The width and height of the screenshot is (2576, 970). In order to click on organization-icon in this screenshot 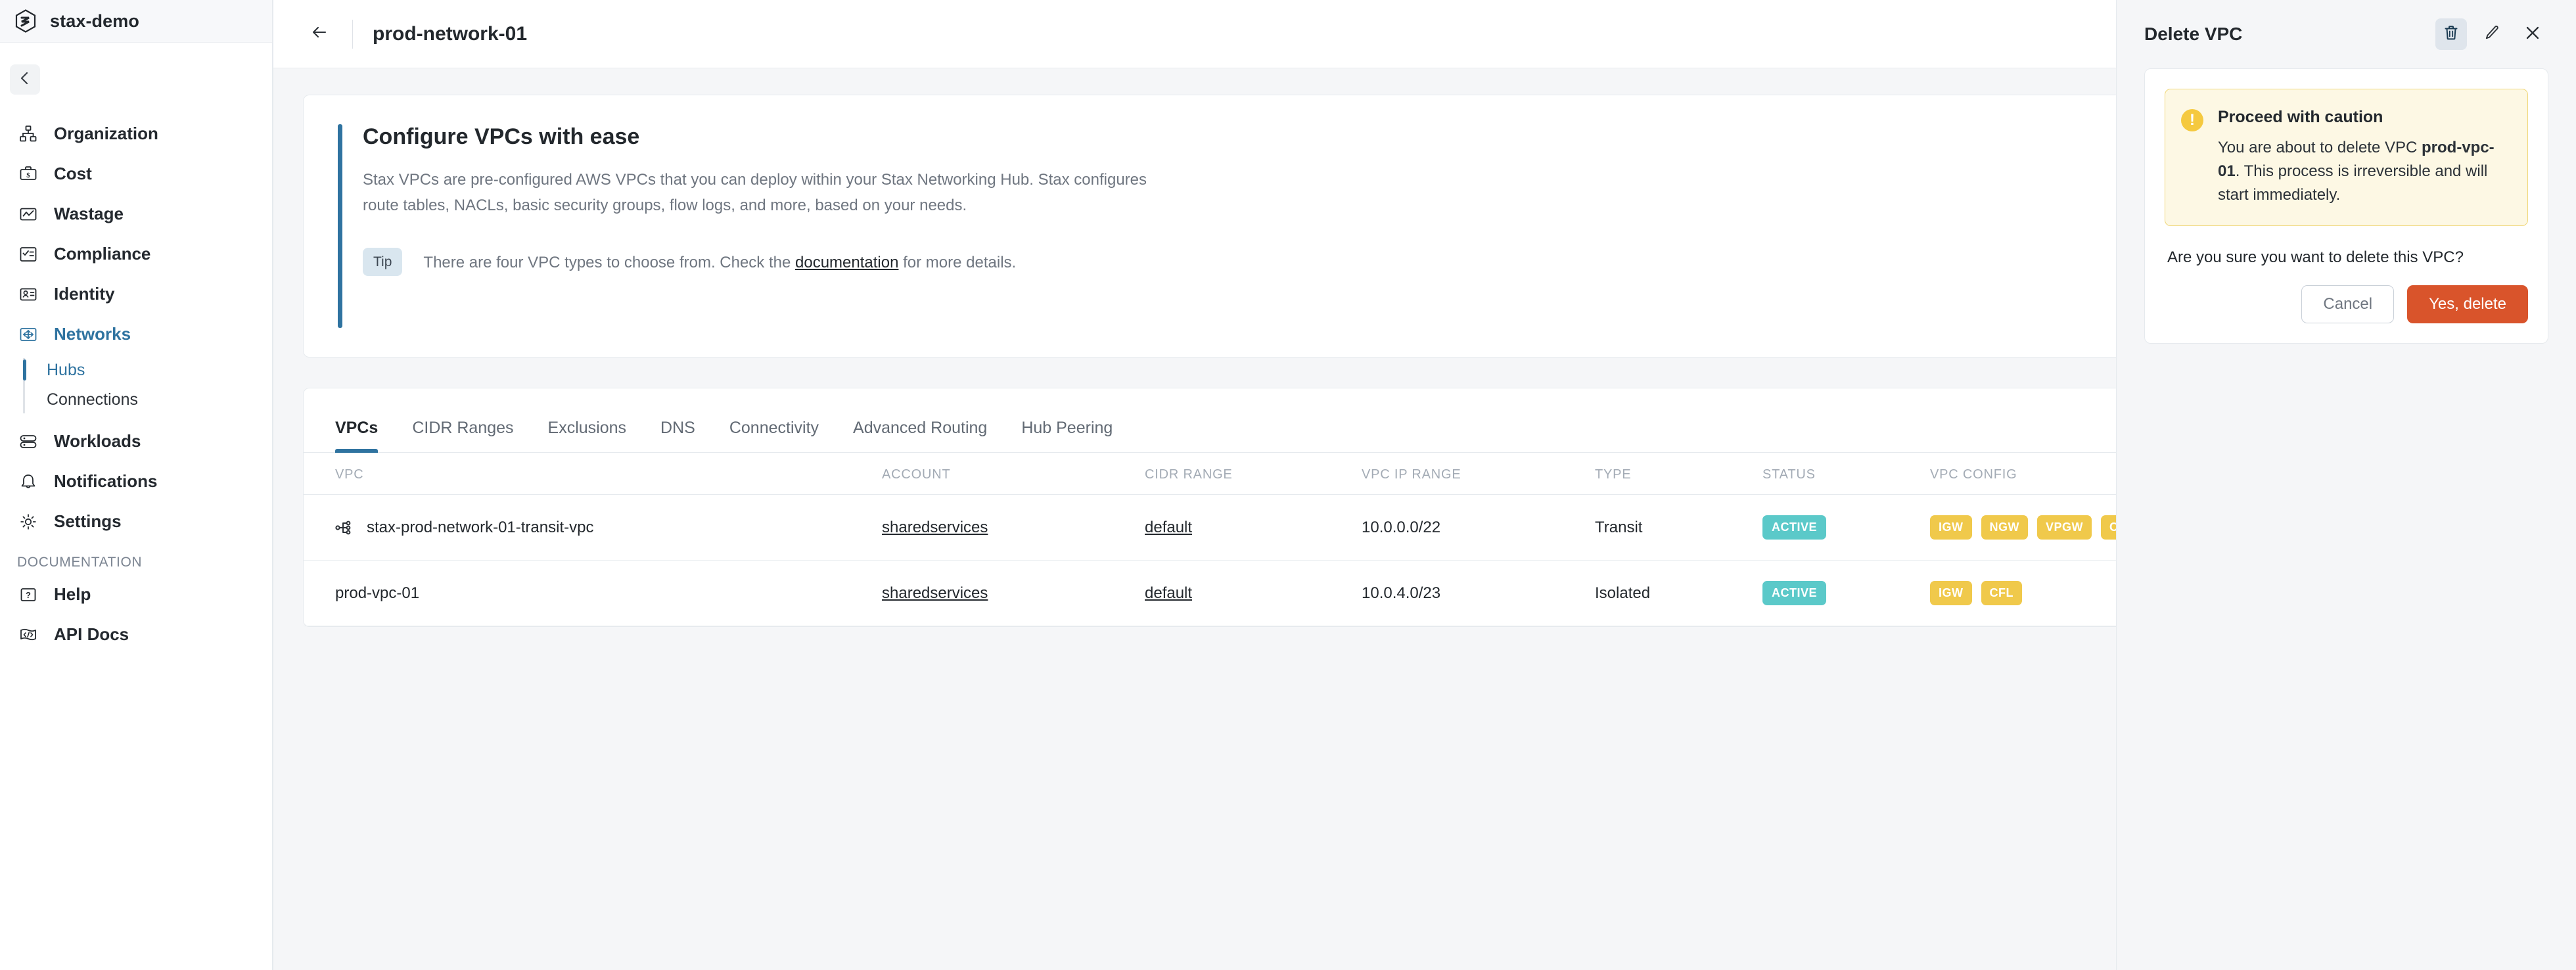, I will do `click(28, 134)`.